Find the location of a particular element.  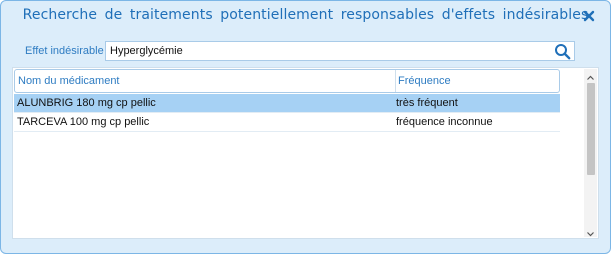

scroll-thumb is located at coordinates (591, 129).